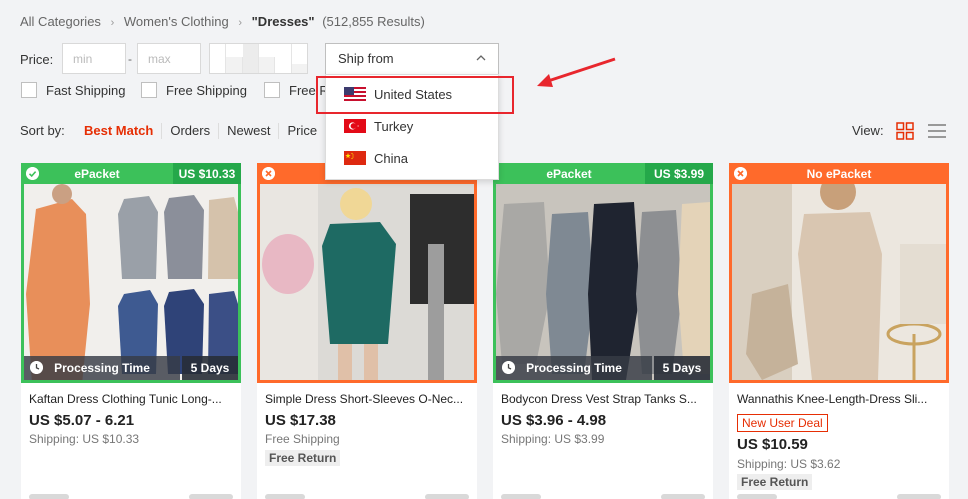  What do you see at coordinates (576, 72) in the screenshot?
I see `annotation-arrow-icon` at bounding box center [576, 72].